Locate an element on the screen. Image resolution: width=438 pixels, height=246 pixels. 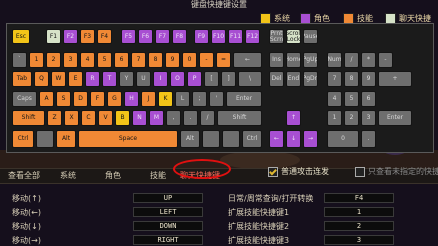
key-ins: Ins is located at coordinates (276, 60).